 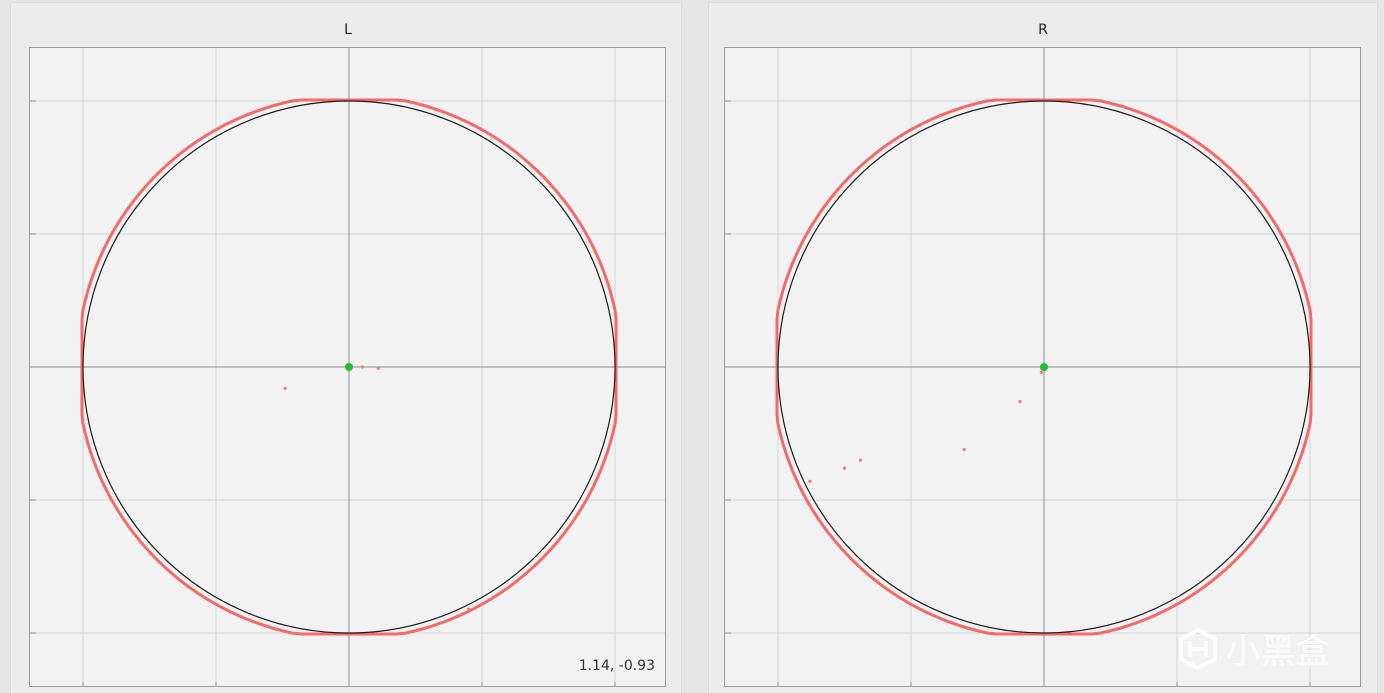 What do you see at coordinates (1278, 652) in the screenshot?
I see `watermark-text: 小黑盒` at bounding box center [1278, 652].